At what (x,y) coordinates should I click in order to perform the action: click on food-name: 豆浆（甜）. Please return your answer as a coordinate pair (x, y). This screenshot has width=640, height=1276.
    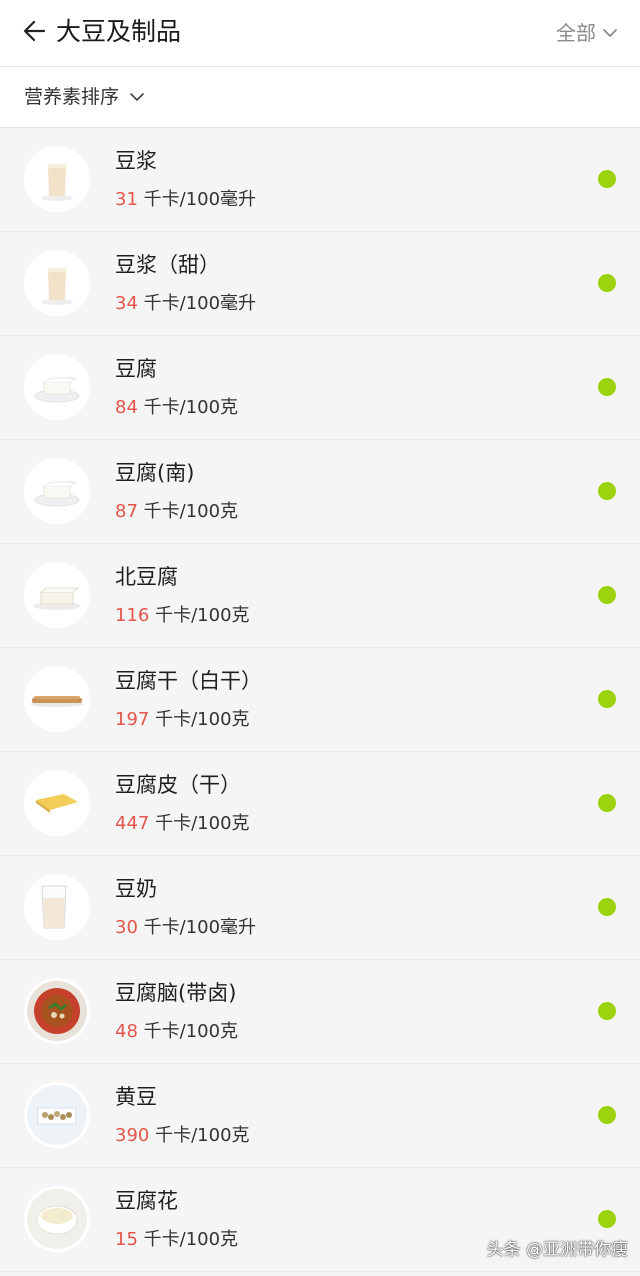
    Looking at the image, I should click on (167, 265).